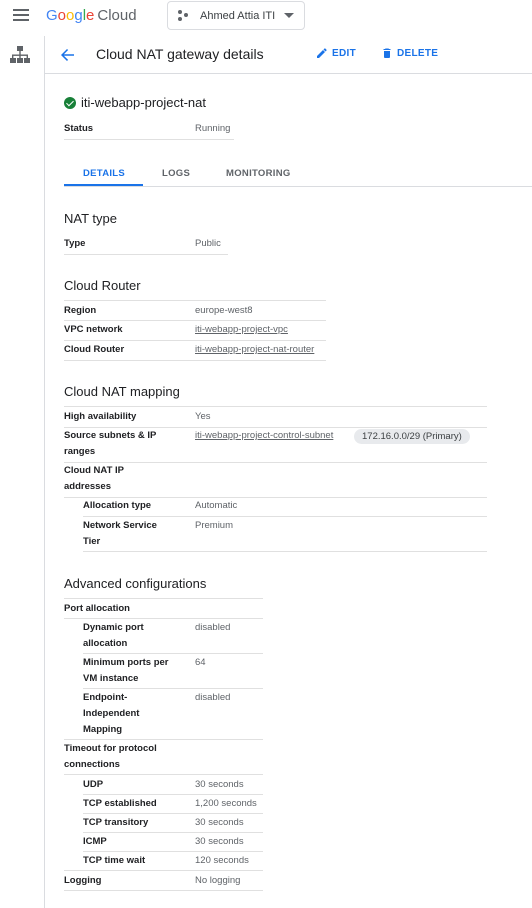 This screenshot has height=908, width=532. What do you see at coordinates (264, 436) in the screenshot?
I see `subnet-link: iti-webapp-project-control-subnet` at bounding box center [264, 436].